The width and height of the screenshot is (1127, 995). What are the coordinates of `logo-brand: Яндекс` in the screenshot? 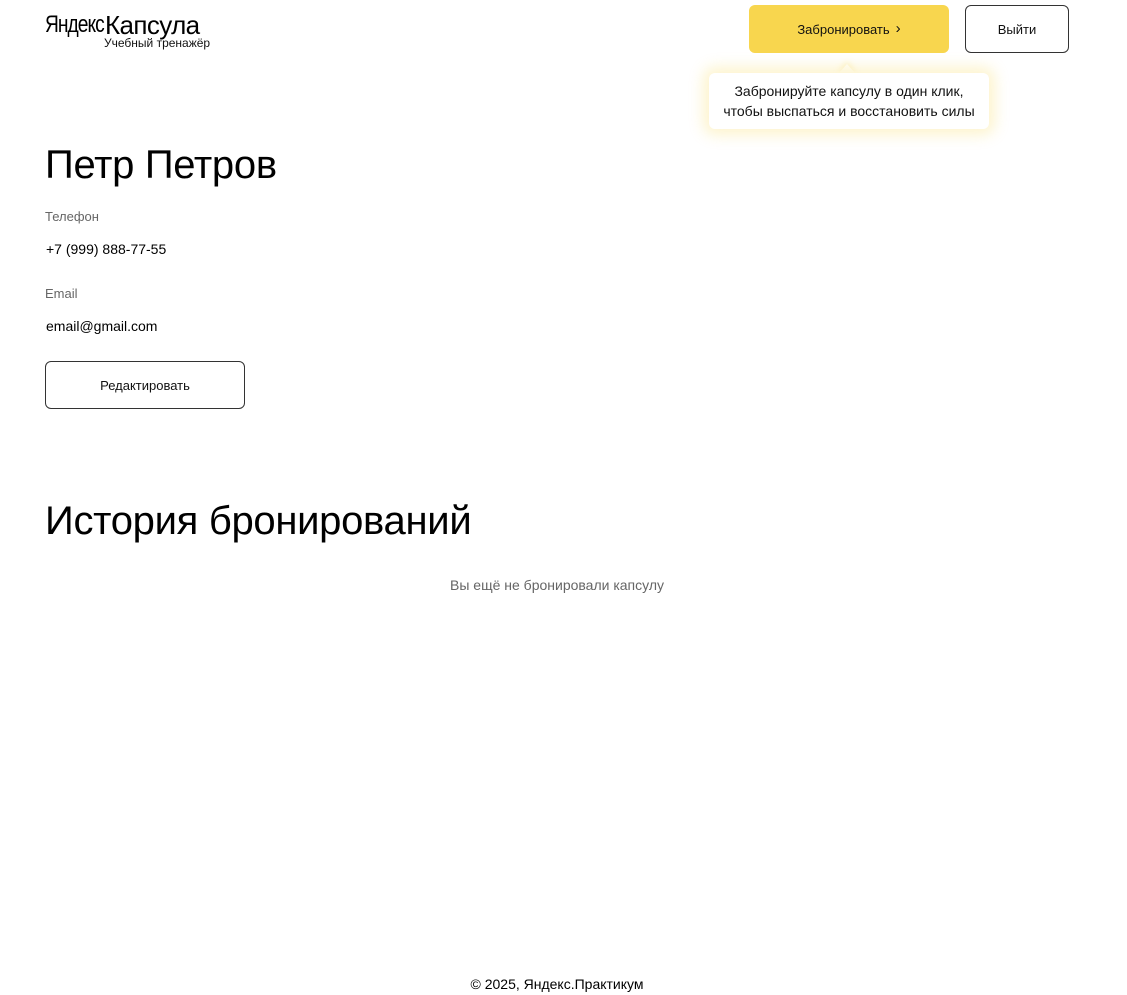 It's located at (75, 24).